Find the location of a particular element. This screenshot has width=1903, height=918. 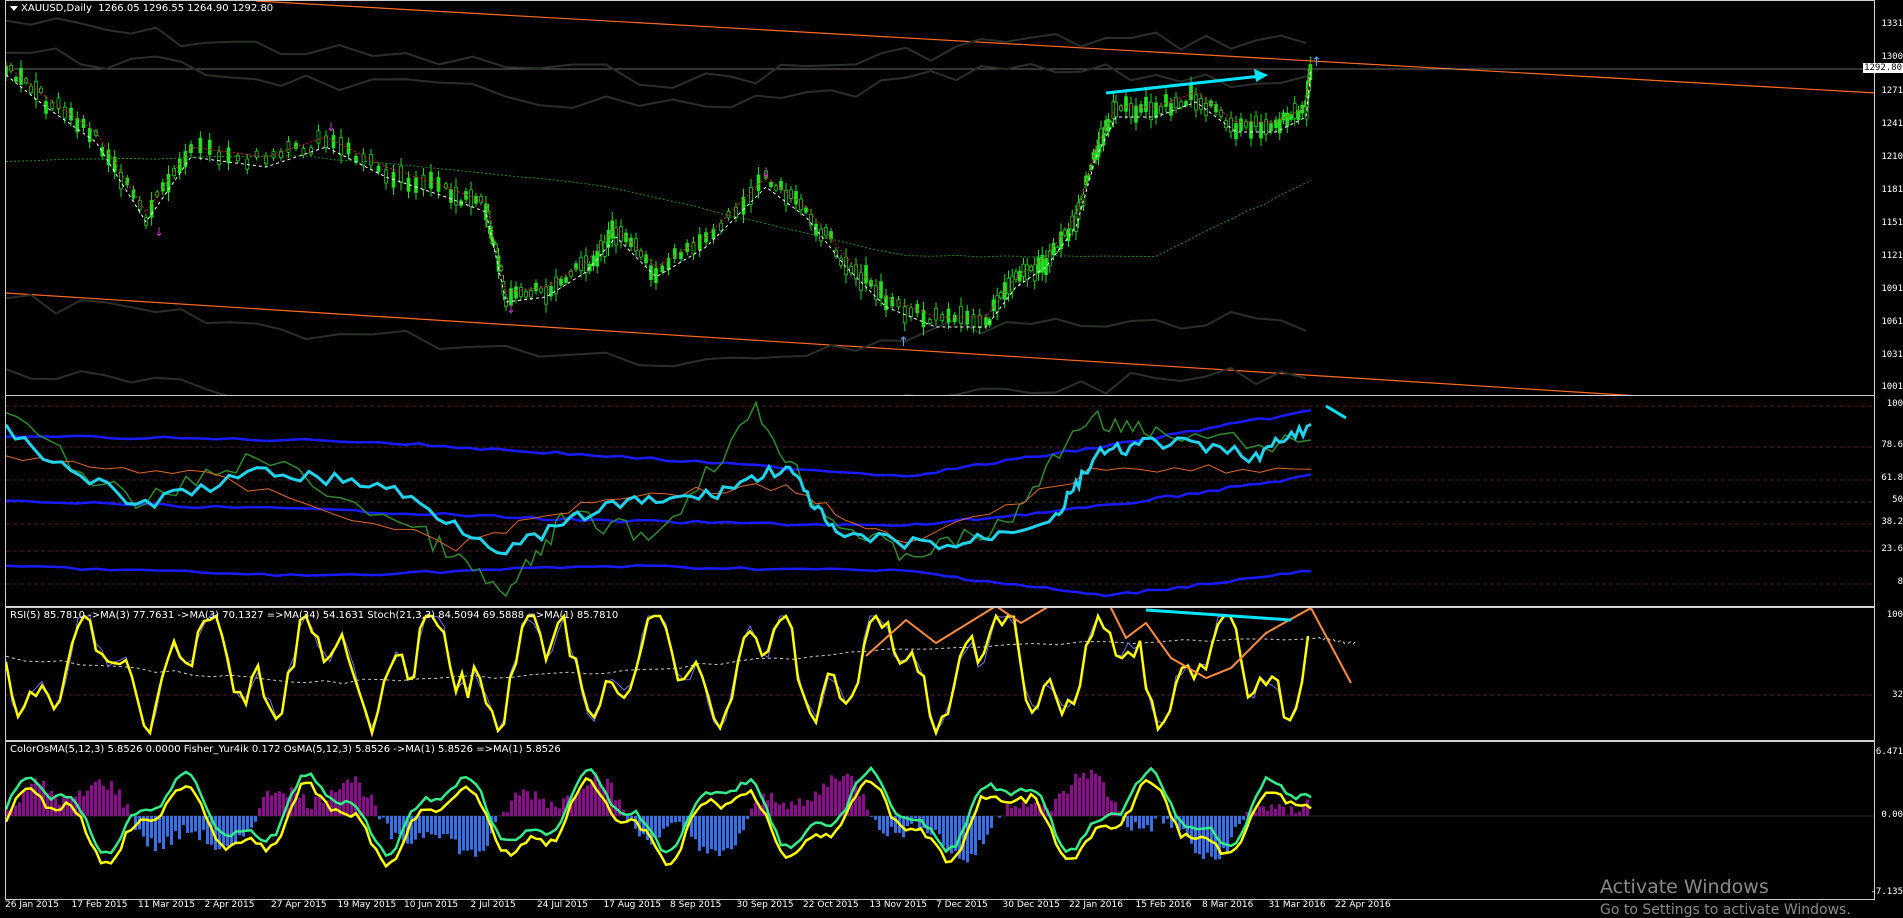

cyan-divergence-arrow is located at coordinates (1218, 615).